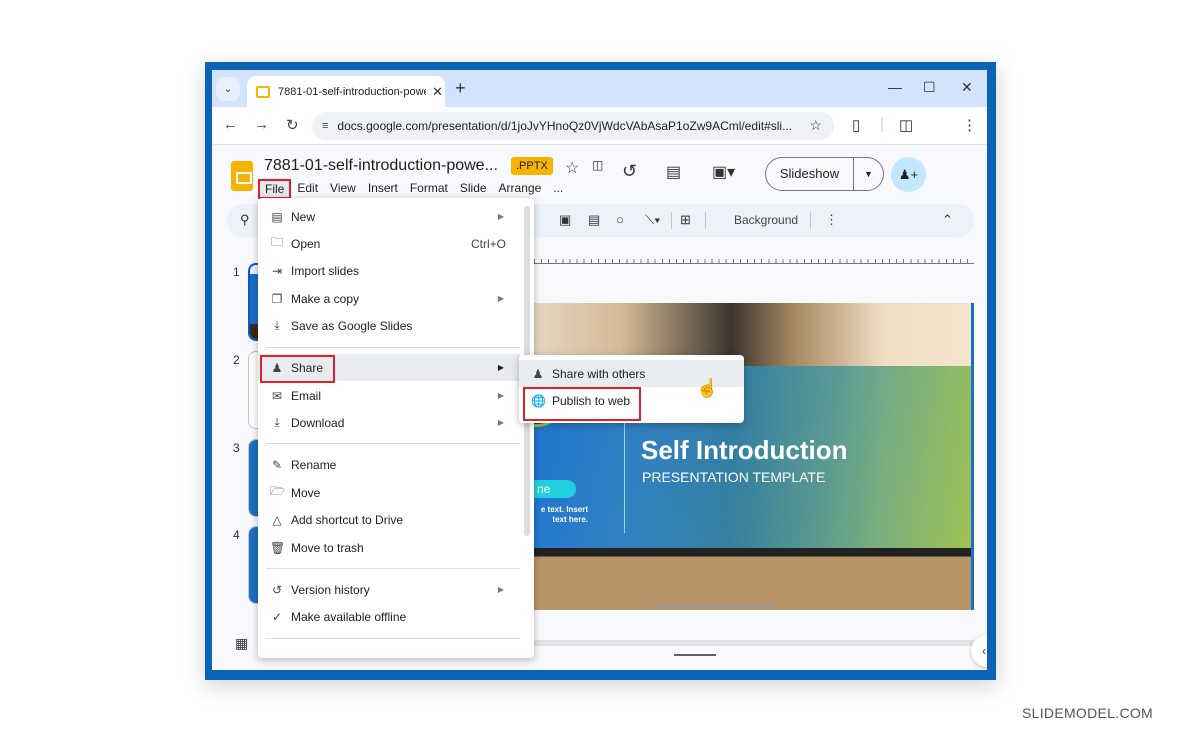  I want to click on hand-cursor-icon: ☝, so click(707, 388).